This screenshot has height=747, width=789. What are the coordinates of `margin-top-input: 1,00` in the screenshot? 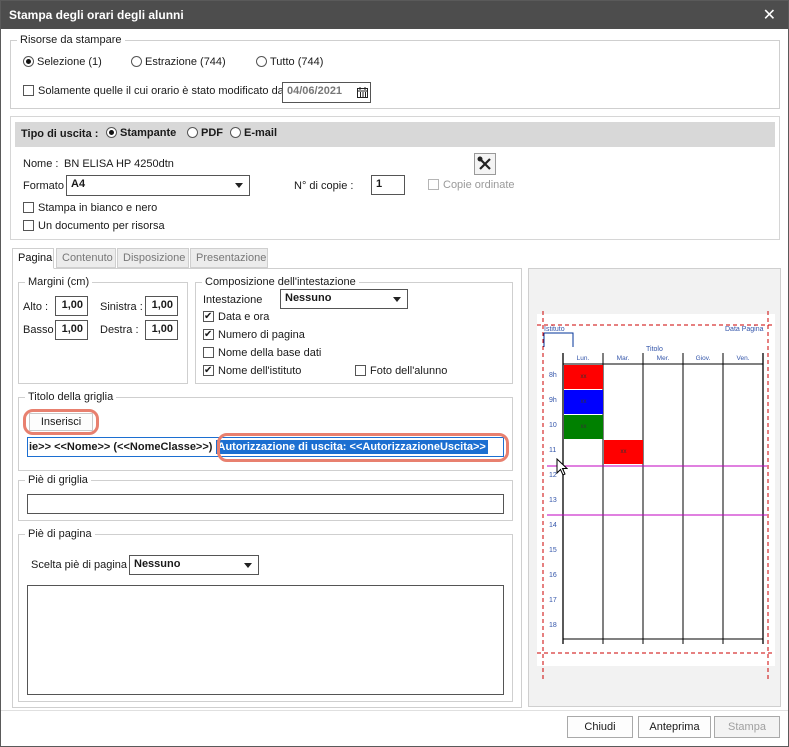 It's located at (71, 306).